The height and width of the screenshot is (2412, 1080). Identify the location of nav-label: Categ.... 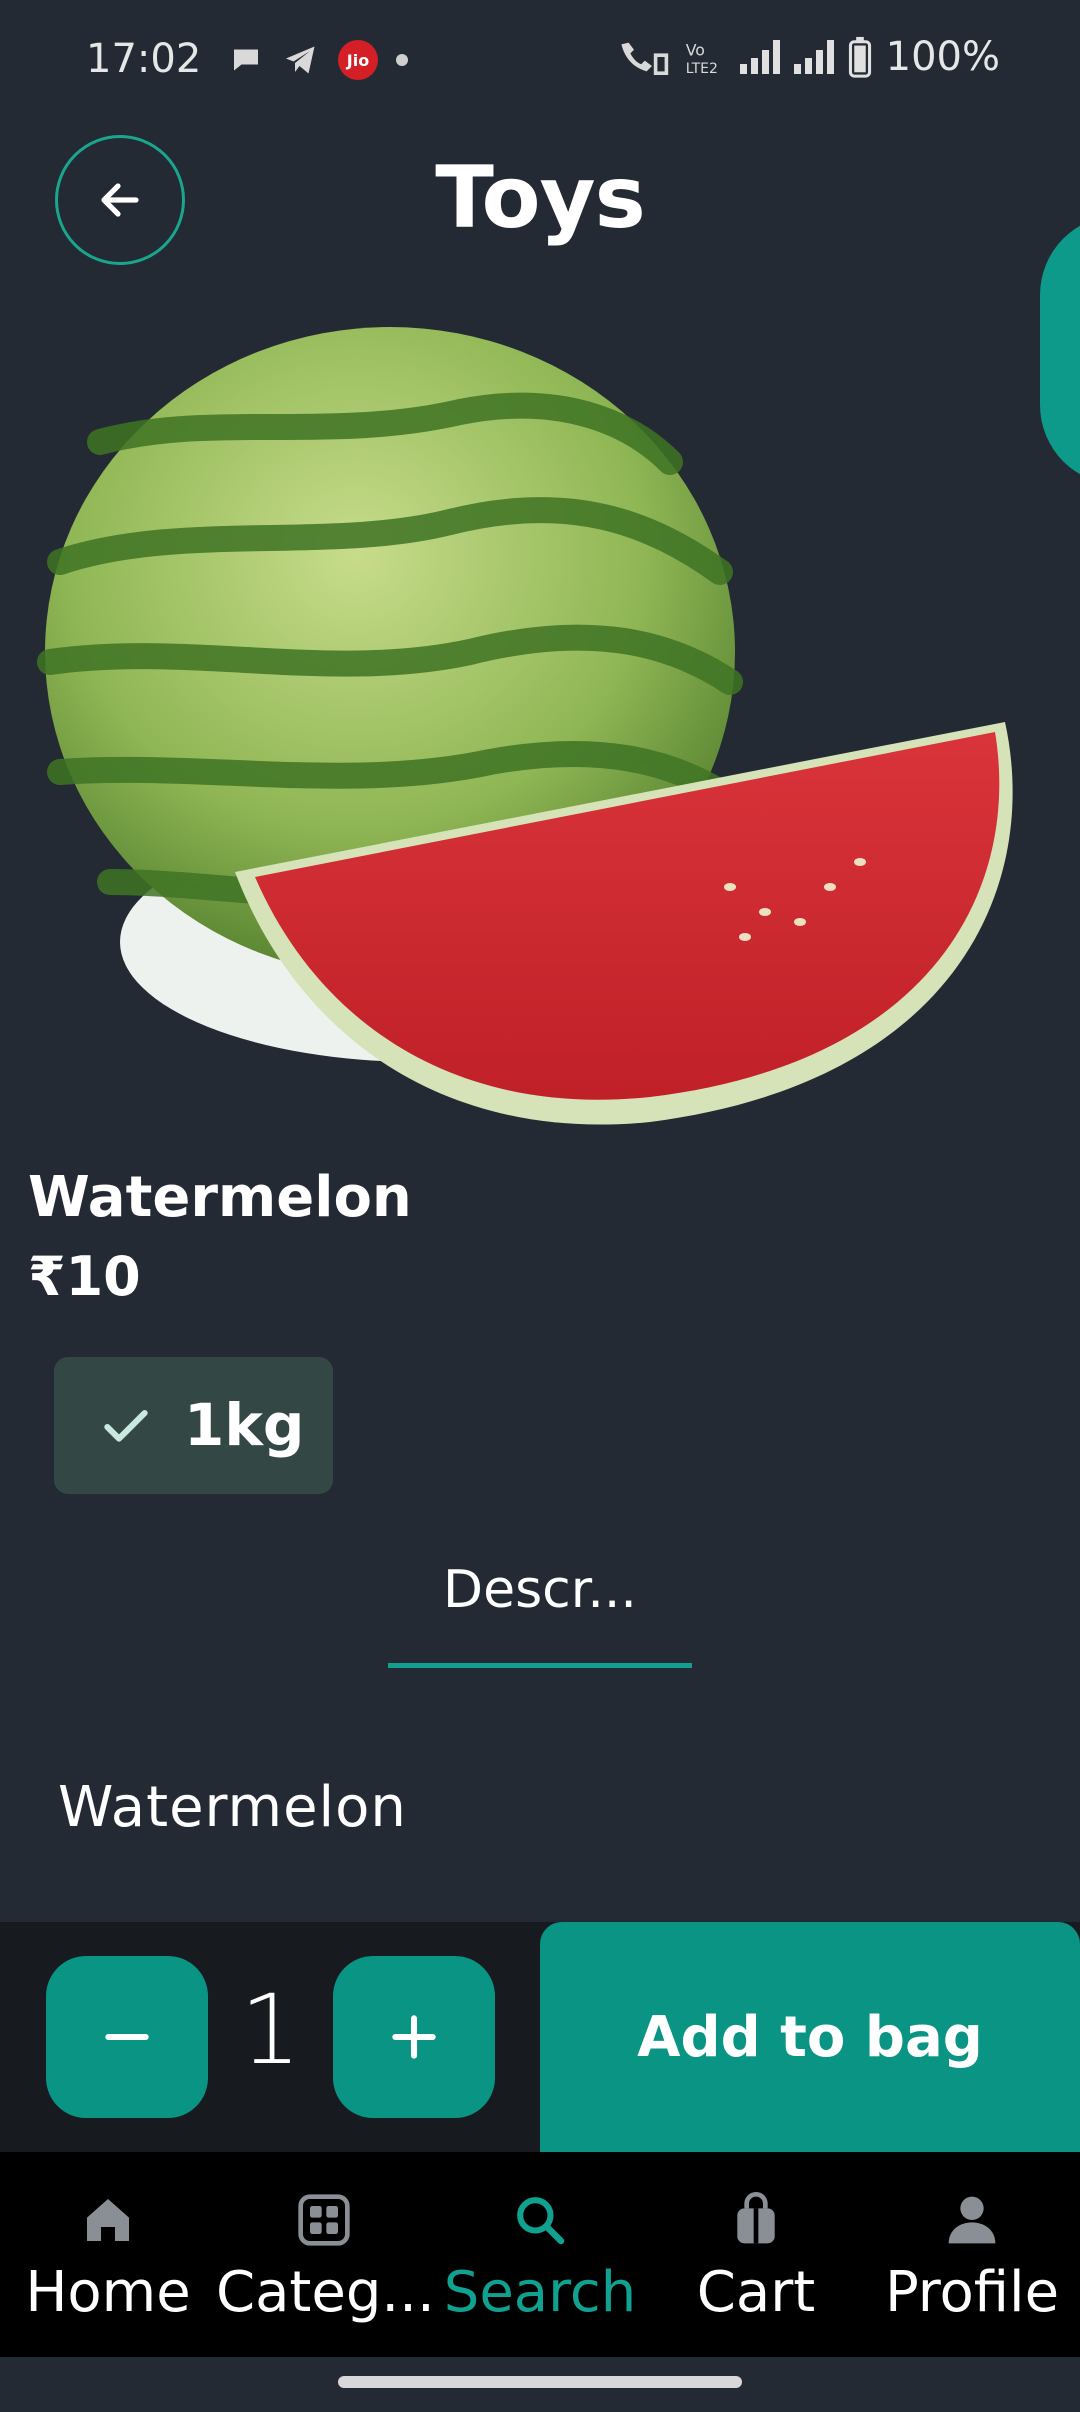
(325, 2292).